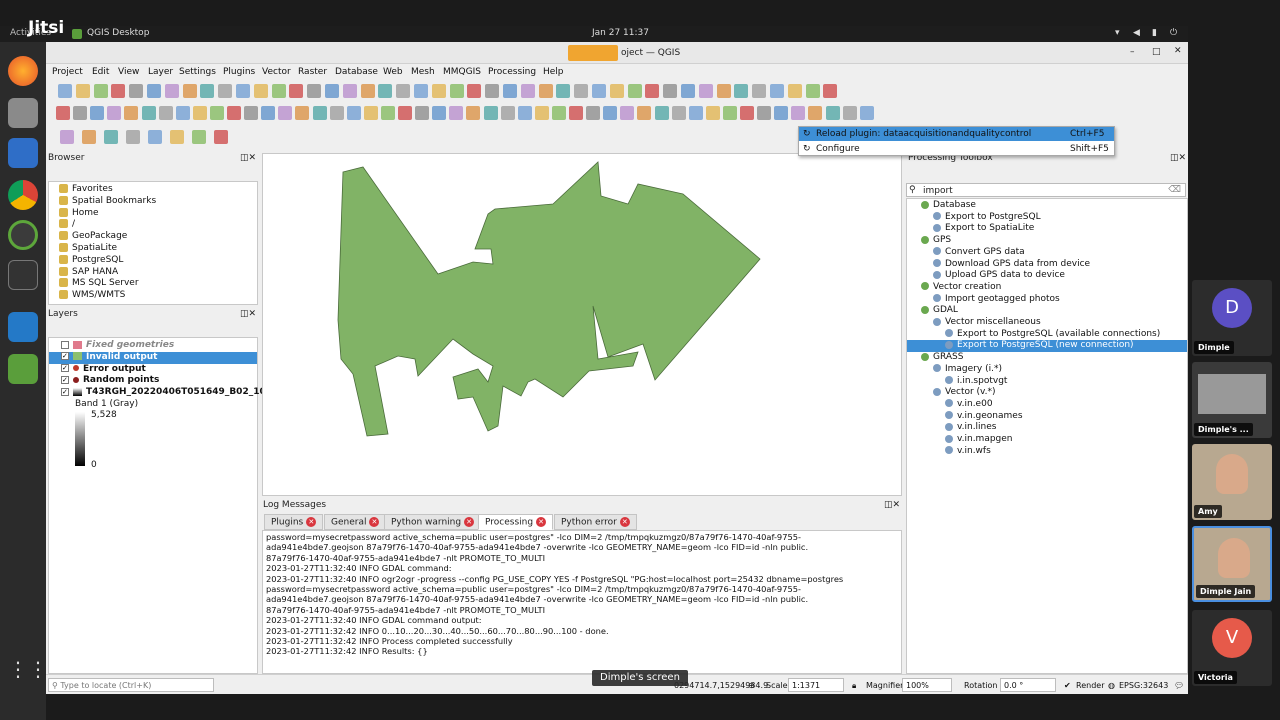 Image resolution: width=1280 pixels, height=720 pixels. What do you see at coordinates (88, 248) in the screenshot?
I see `browser-item: SpatiaLite` at bounding box center [88, 248].